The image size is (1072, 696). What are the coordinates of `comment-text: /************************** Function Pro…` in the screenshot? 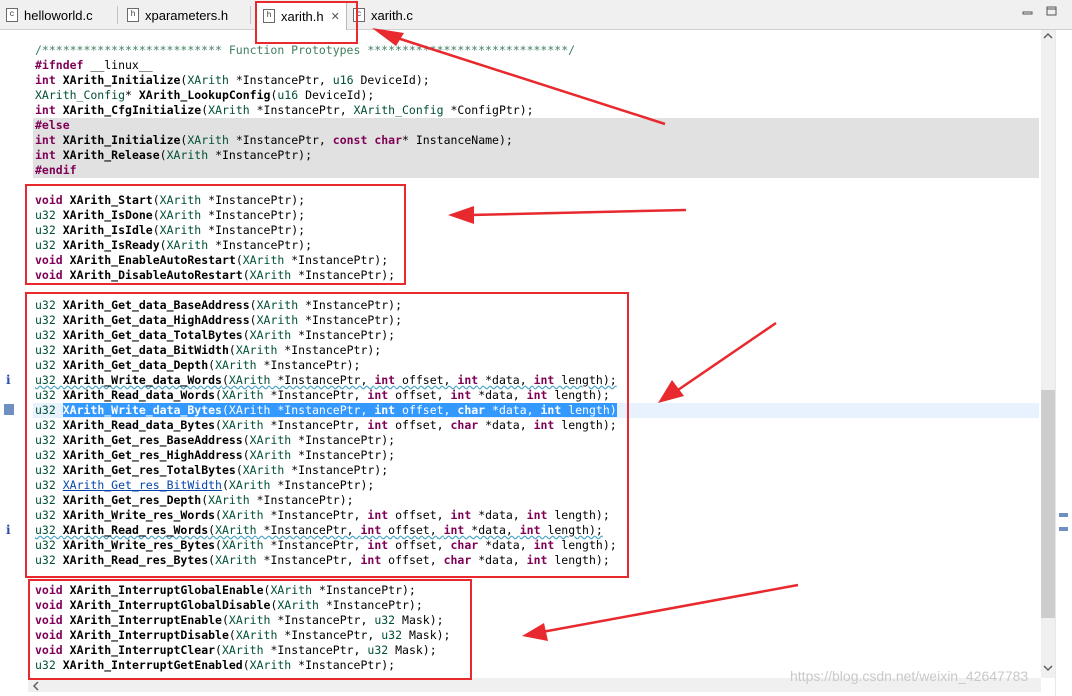 It's located at (305, 50).